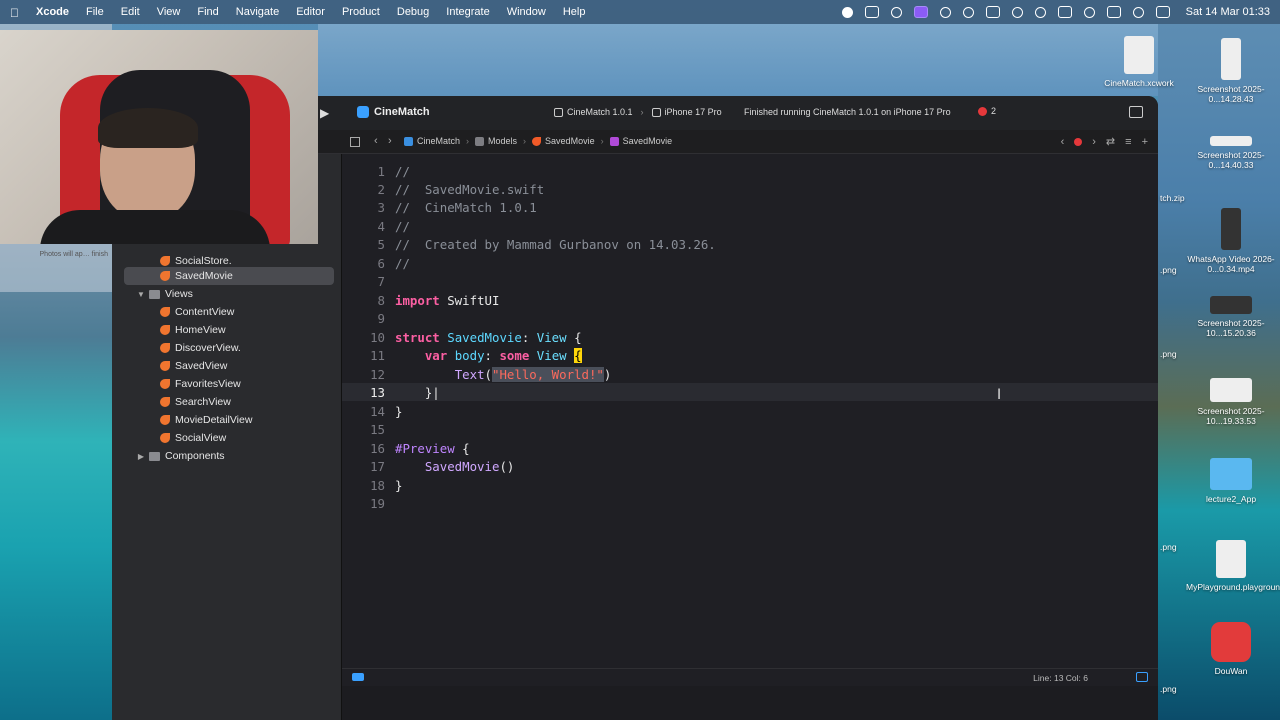  What do you see at coordinates (207, 12) in the screenshot?
I see `menu-find: Find` at bounding box center [207, 12].